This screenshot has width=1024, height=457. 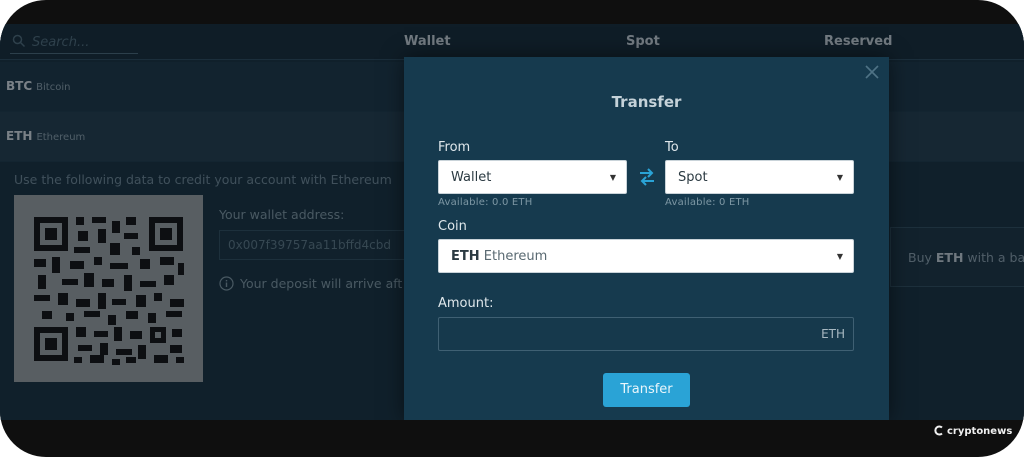 I want to click on to-select-value: Spot, so click(x=693, y=177).